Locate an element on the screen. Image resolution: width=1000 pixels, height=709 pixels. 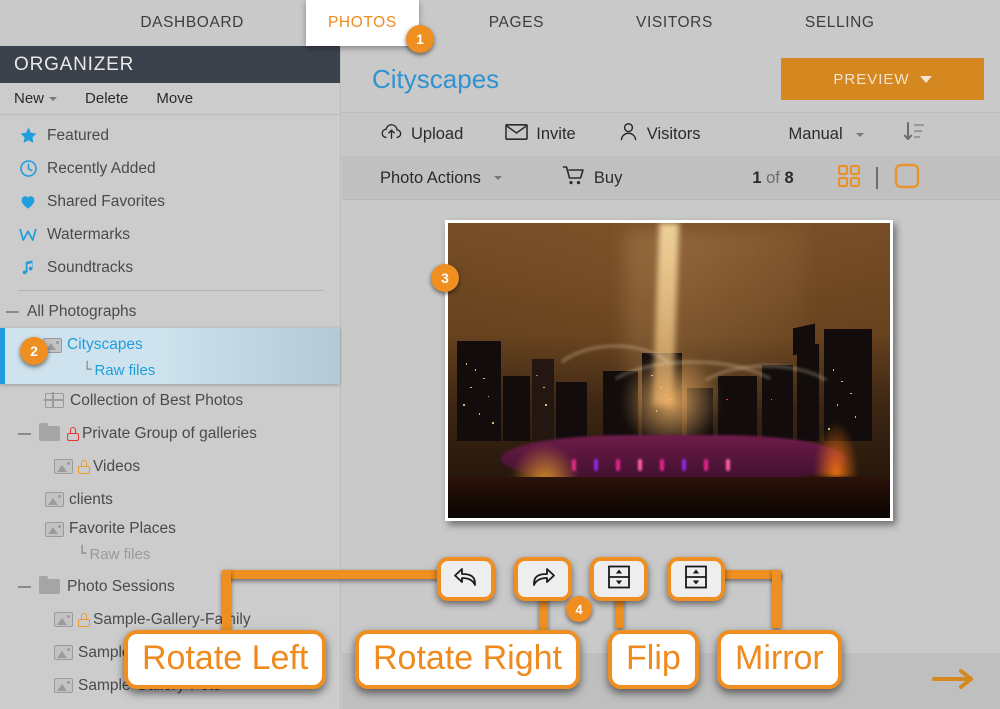
sidebar-item-clients: clients is located at coordinates (170, 499).